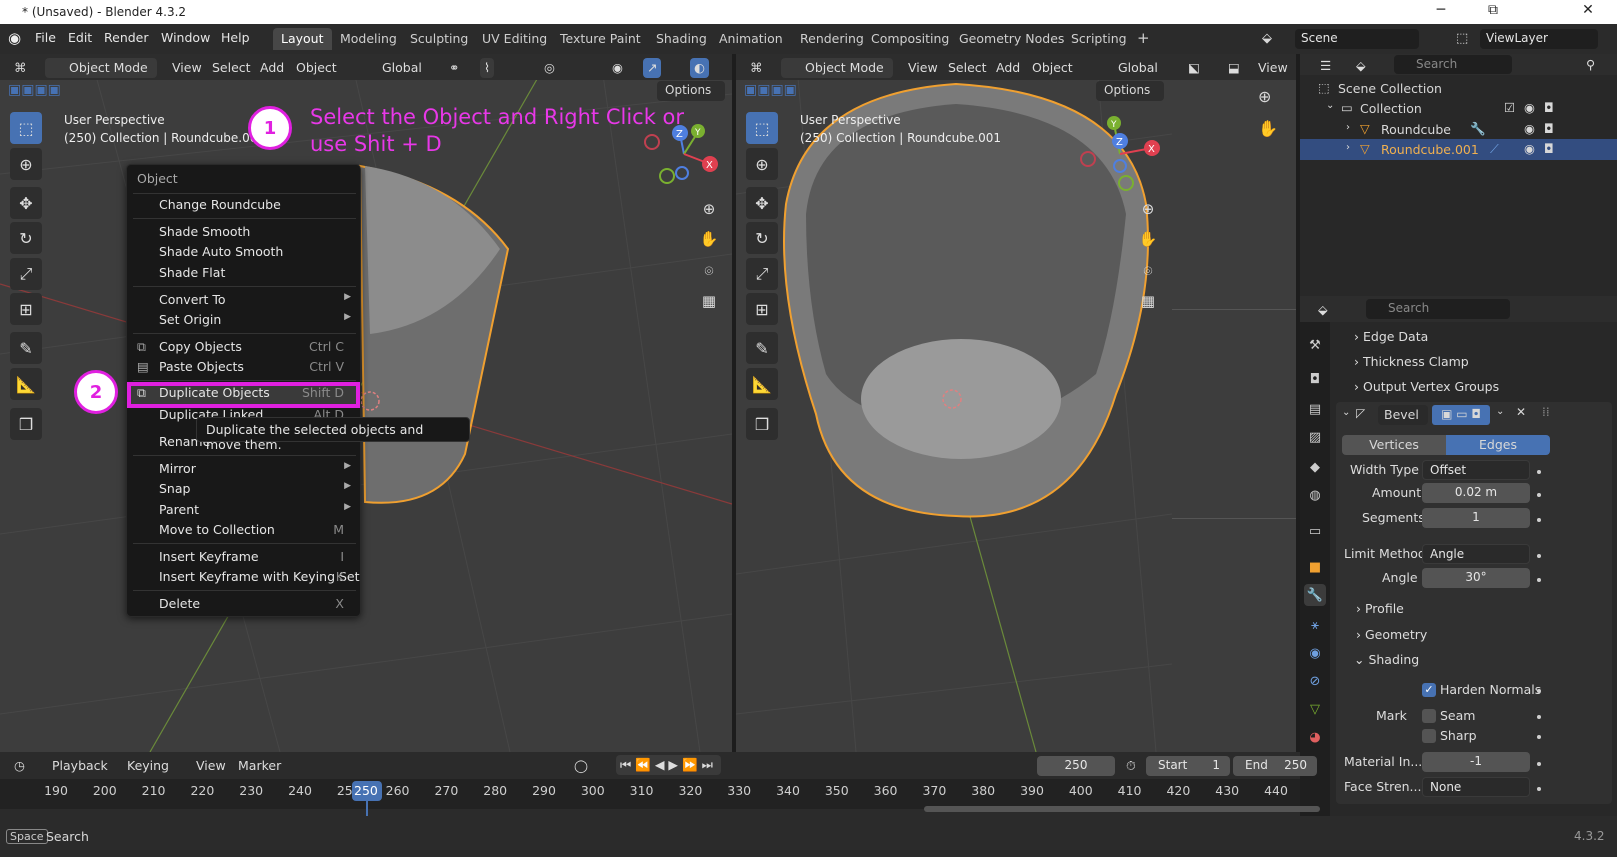 This screenshot has height=857, width=1617. What do you see at coordinates (243, 252) in the screenshot?
I see `menu-item-shade-auto-smooth: Shade Auto Smooth` at bounding box center [243, 252].